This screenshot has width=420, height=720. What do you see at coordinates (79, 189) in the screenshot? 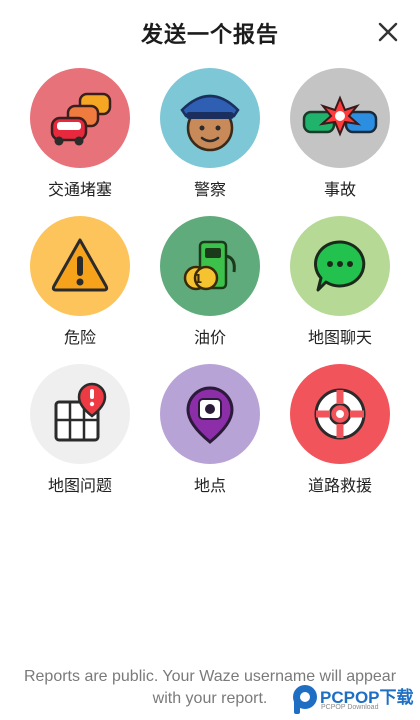
I see `label-traffic-jam: 交通堵塞` at bounding box center [79, 189].